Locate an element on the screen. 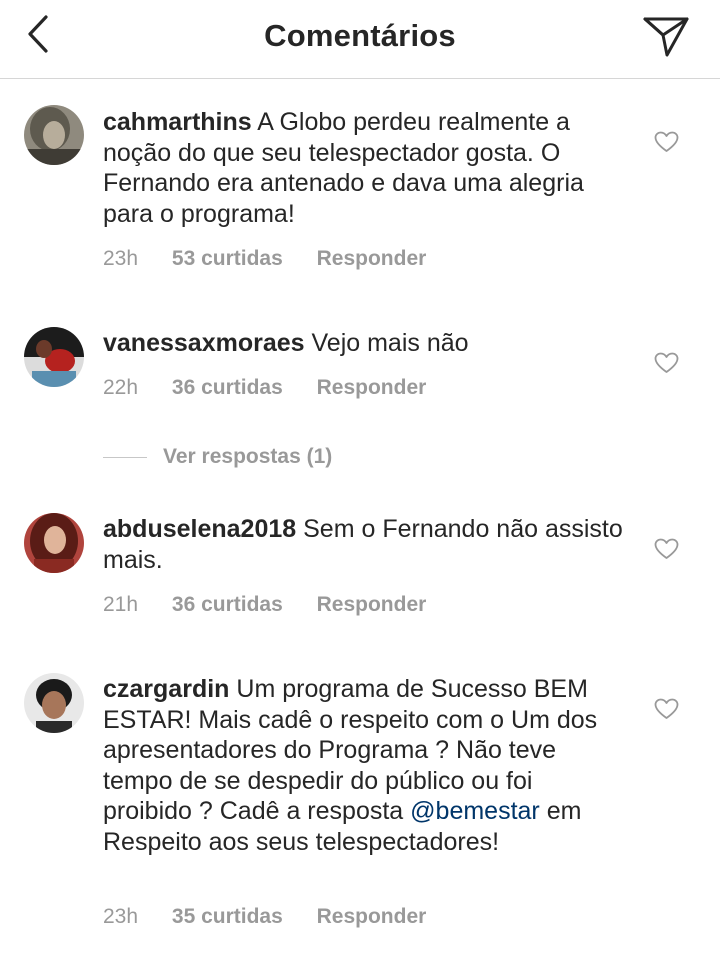 The image size is (720, 958). paper-plane-icon is located at coordinates (666, 36).